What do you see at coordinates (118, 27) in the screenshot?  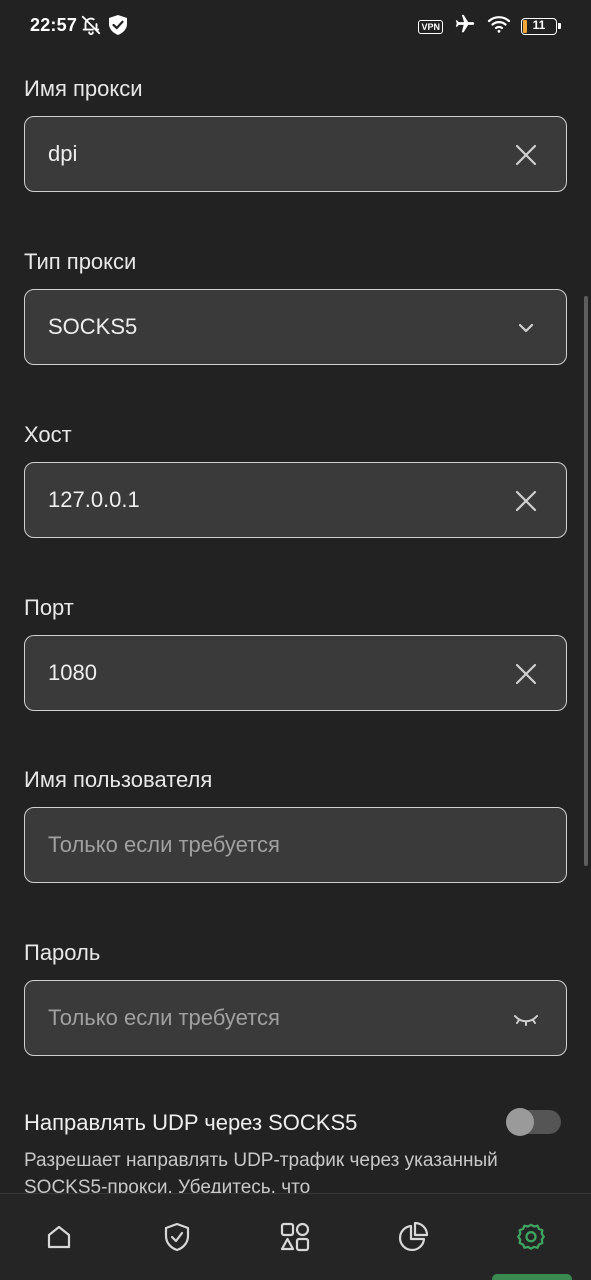 I see `shield-check-icon` at bounding box center [118, 27].